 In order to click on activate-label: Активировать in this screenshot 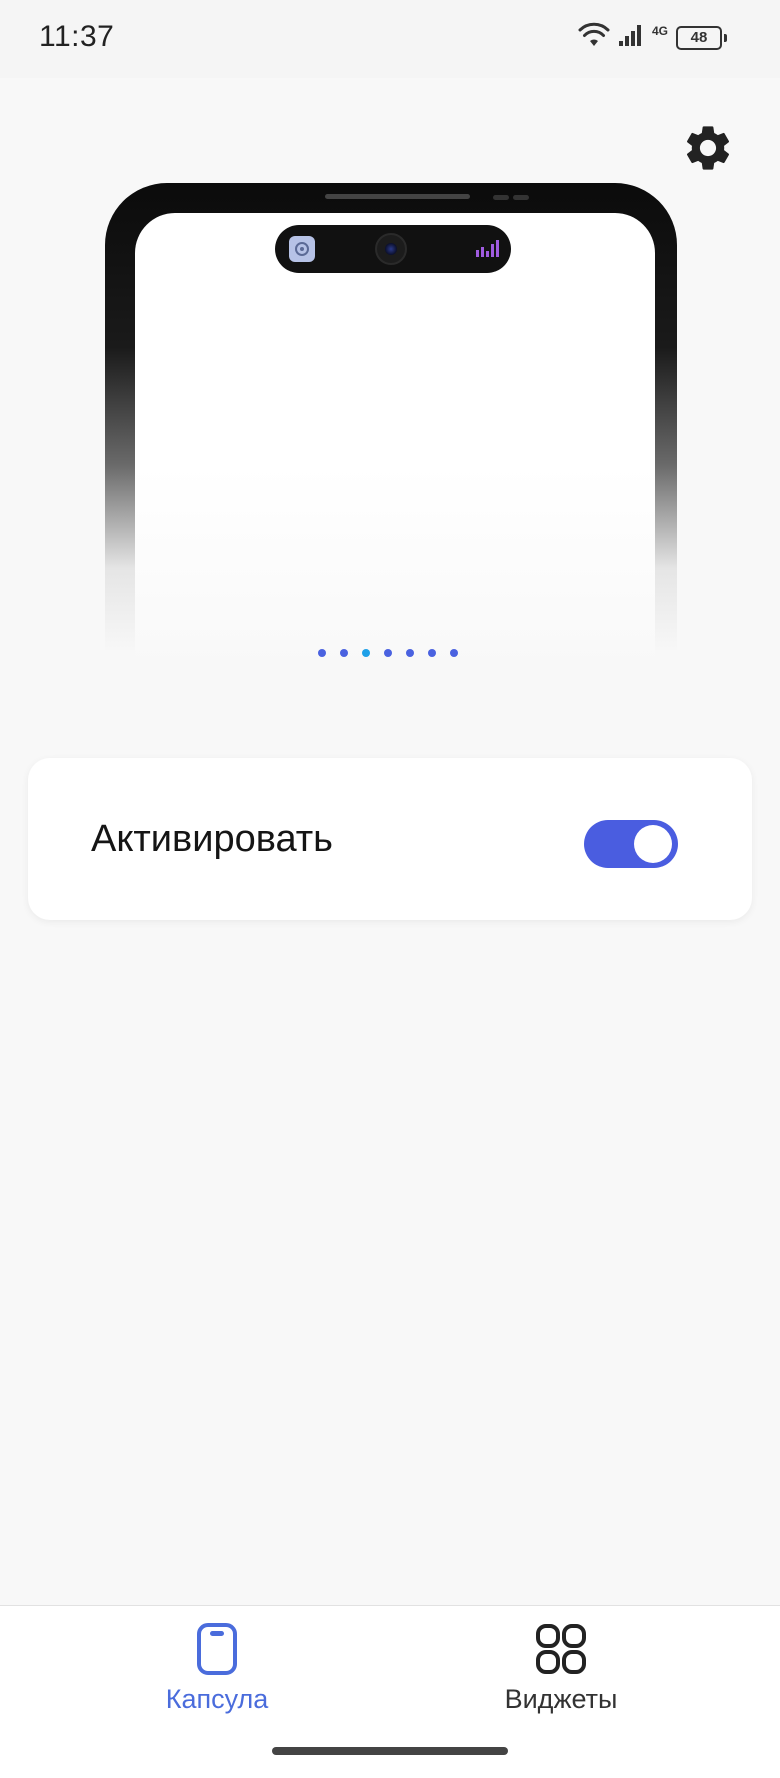, I will do `click(212, 839)`.